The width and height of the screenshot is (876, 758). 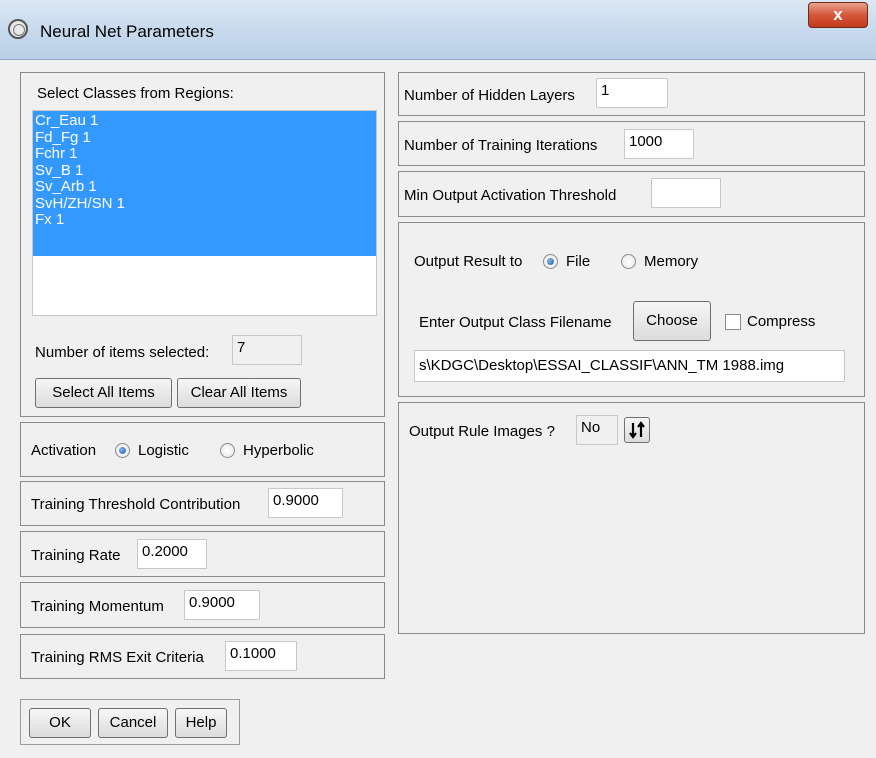 I want to click on momentum-group: Training Momentum 0.9000, so click(x=202, y=605).